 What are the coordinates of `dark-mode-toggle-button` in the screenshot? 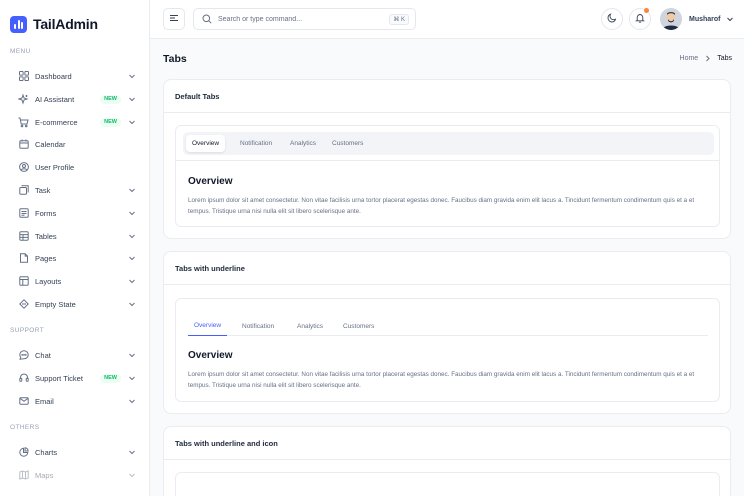 It's located at (612, 19).